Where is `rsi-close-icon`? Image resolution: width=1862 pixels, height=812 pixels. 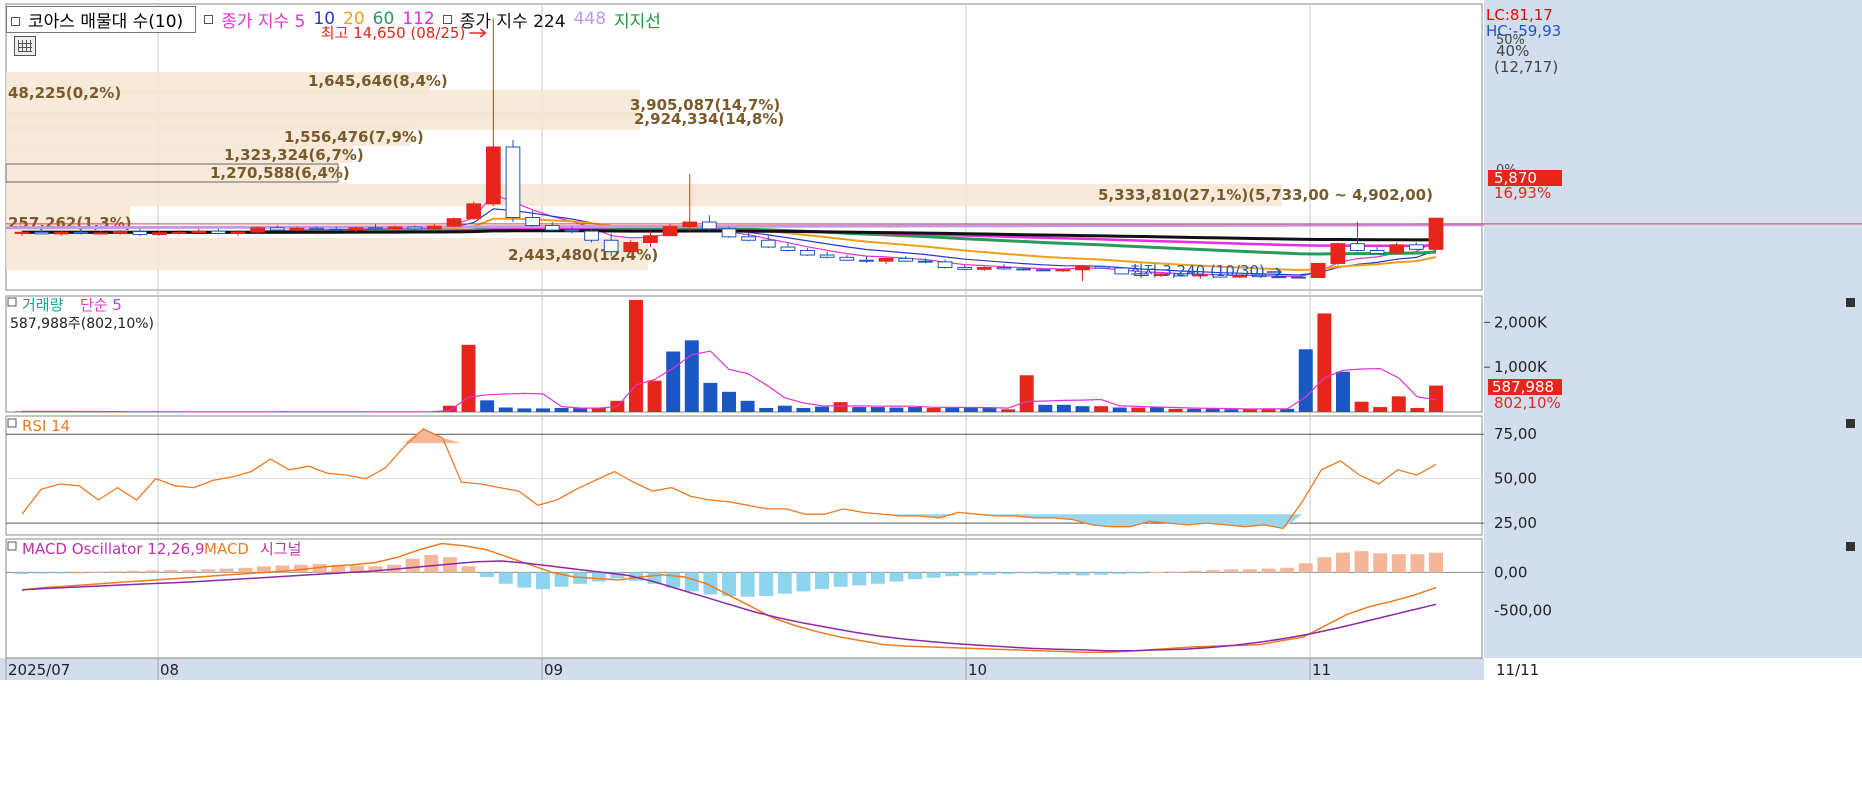
rsi-close-icon is located at coordinates (1850, 423).